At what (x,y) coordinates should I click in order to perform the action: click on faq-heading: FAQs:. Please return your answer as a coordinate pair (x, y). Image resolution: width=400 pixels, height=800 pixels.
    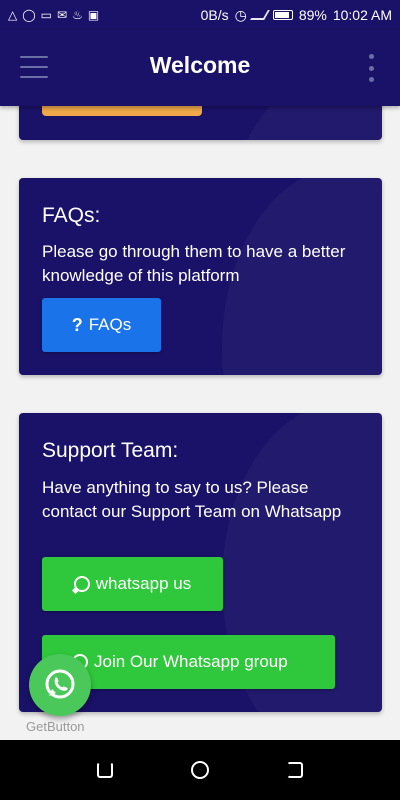
    Looking at the image, I should click on (71, 215).